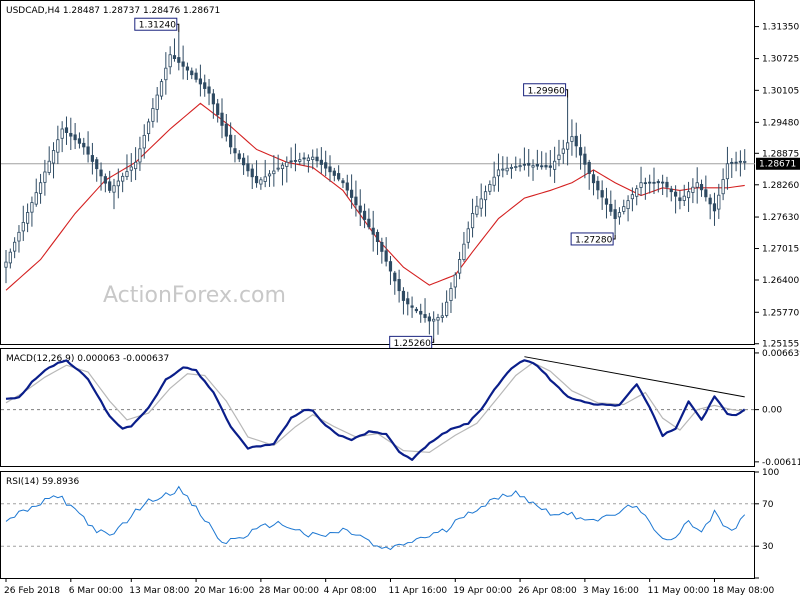  What do you see at coordinates (743, 591) in the screenshot?
I see `time-axis-label: 18 May 08:00` at bounding box center [743, 591].